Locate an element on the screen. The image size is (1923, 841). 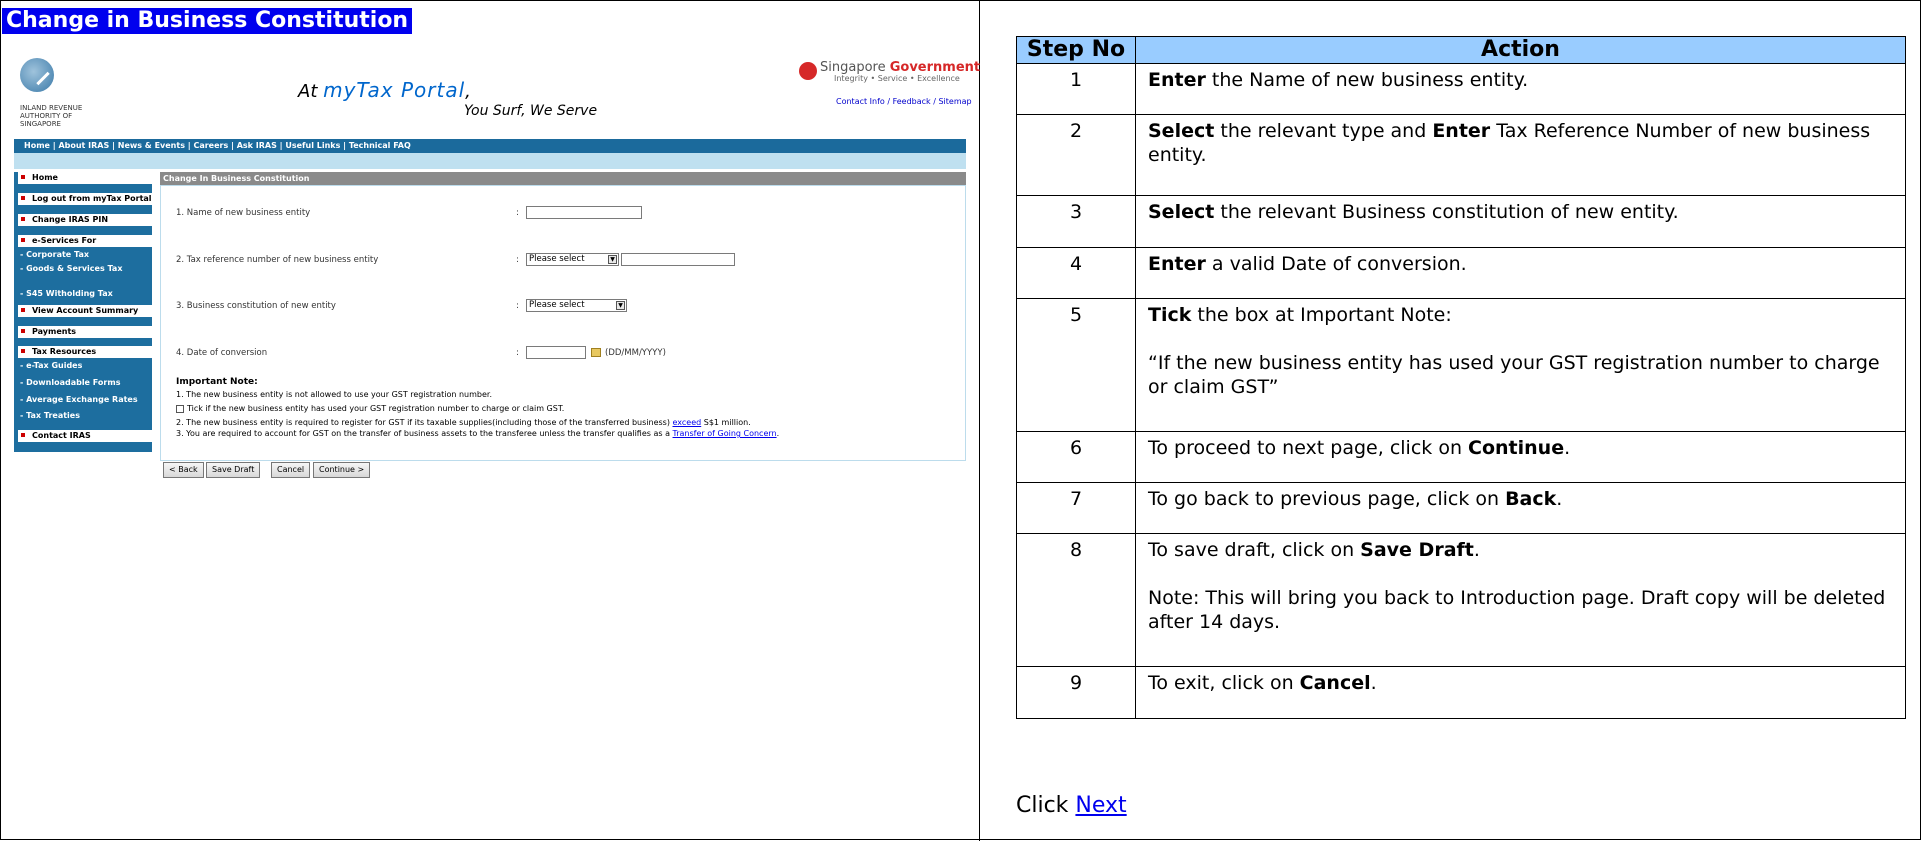
sg-government-motto: Integrity • Service • Excellence is located at coordinates (897, 78).